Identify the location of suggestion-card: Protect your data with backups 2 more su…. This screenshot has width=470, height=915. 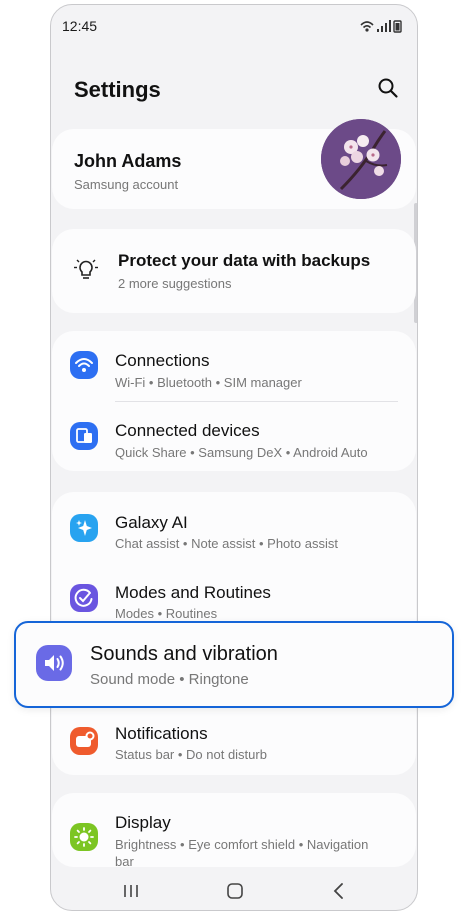
(234, 271).